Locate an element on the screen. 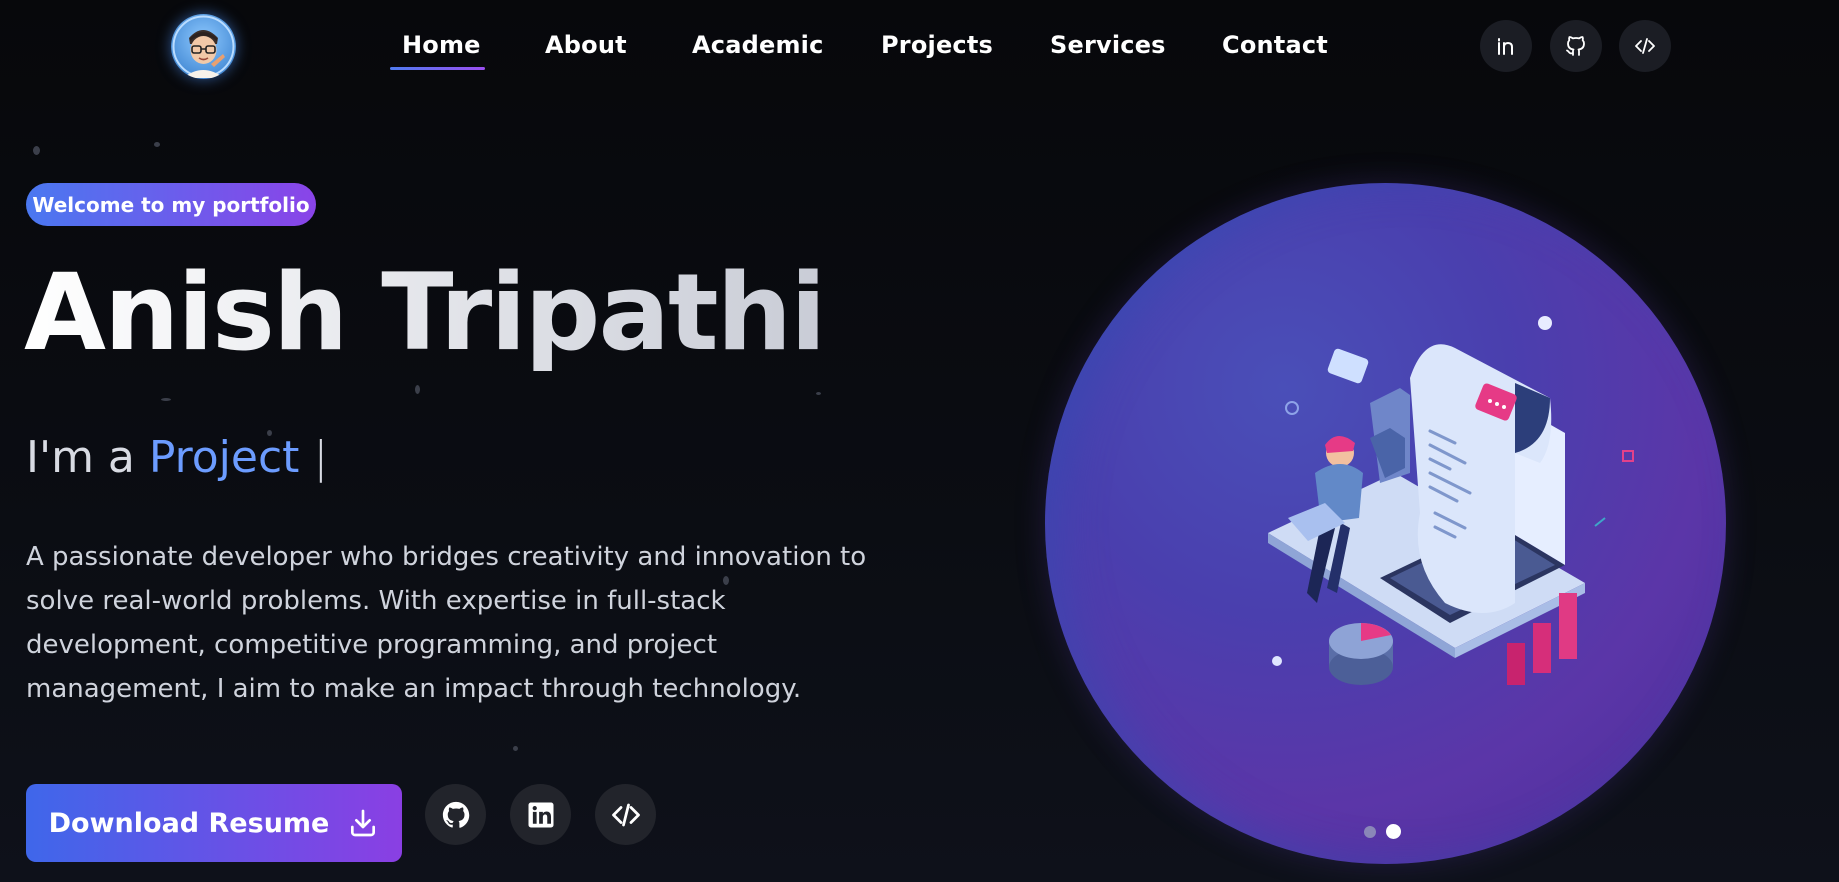  download-resume-button: Download Resume is located at coordinates (214, 823).